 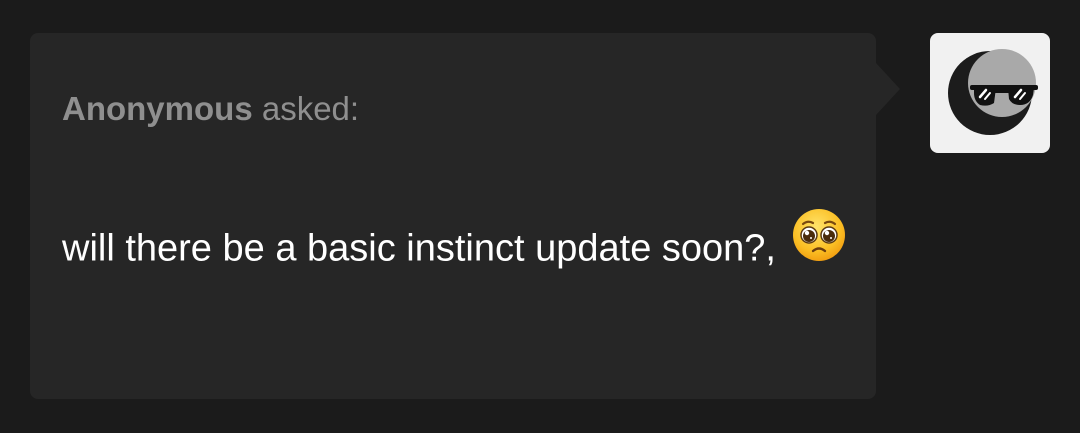 What do you see at coordinates (888, 89) in the screenshot?
I see `ask-card-pointer` at bounding box center [888, 89].